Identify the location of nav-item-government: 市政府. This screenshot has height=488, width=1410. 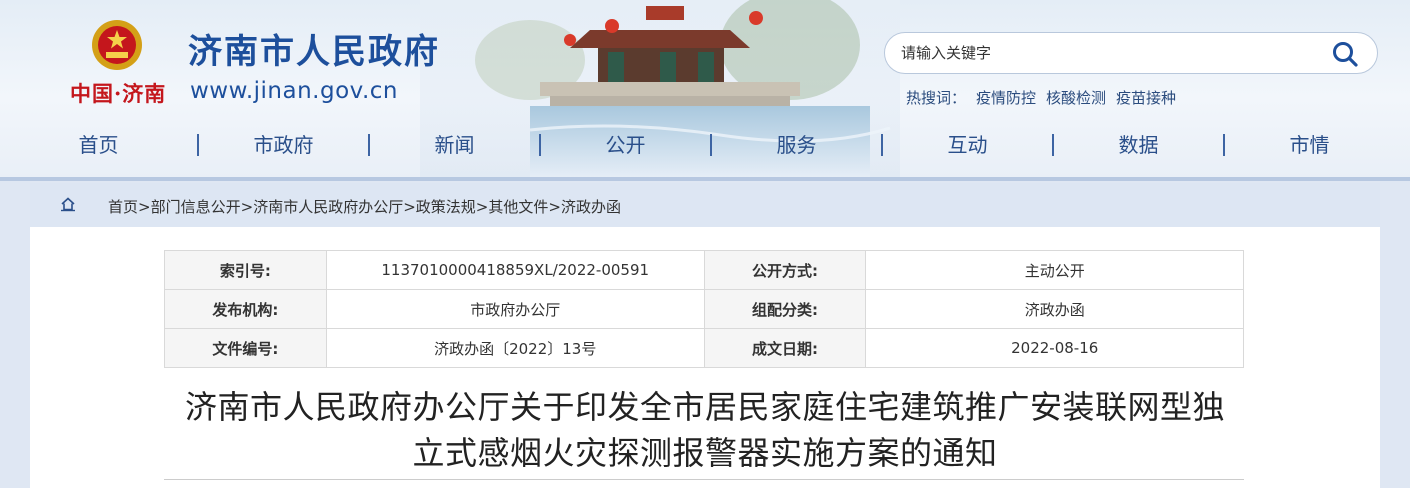
(283, 147).